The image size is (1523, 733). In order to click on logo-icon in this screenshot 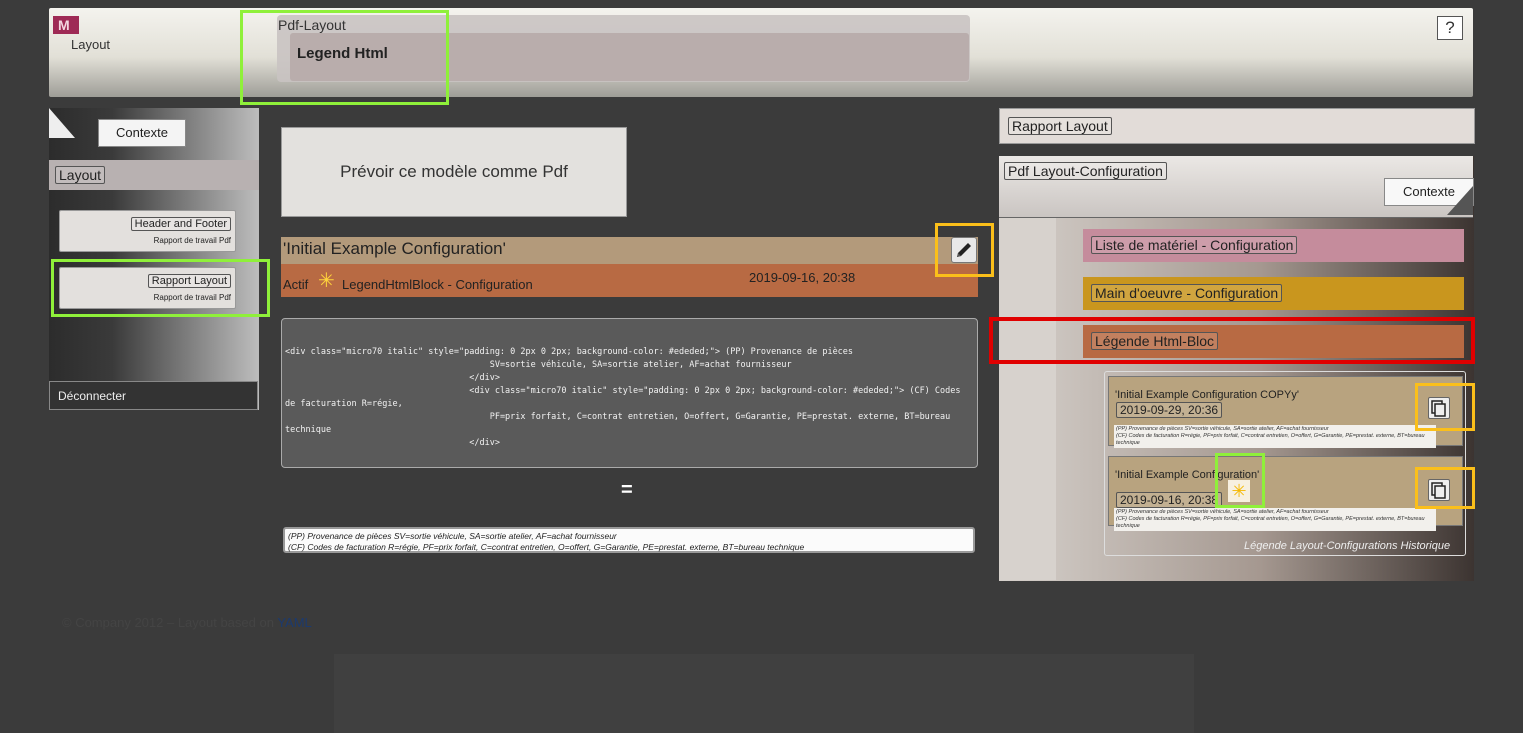, I will do `click(66, 25)`.